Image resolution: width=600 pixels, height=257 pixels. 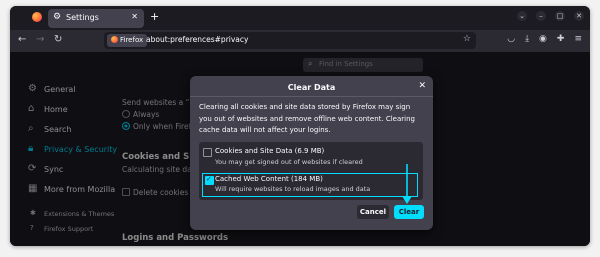 What do you see at coordinates (467, 39) in the screenshot?
I see `star-icon: ☆` at bounding box center [467, 39].